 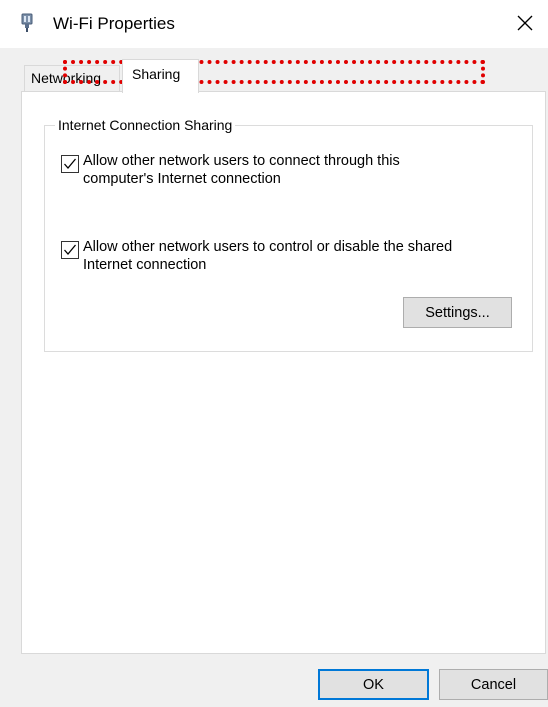 I want to click on close-icon, so click(x=525, y=25).